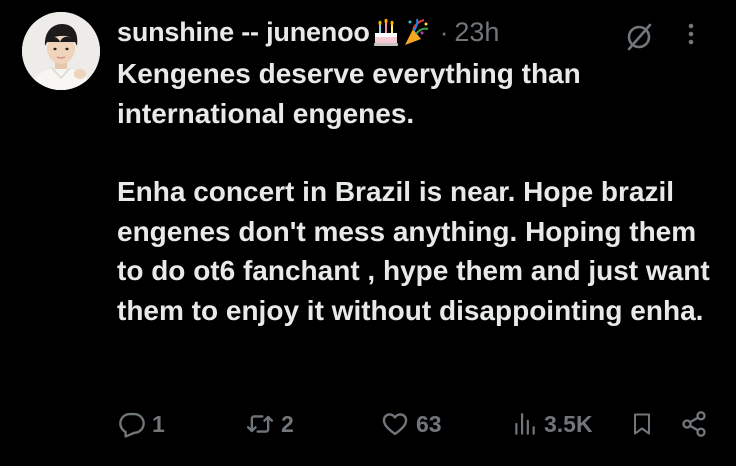 The width and height of the screenshot is (736, 466). What do you see at coordinates (416, 32) in the screenshot?
I see `party-popper-emoji` at bounding box center [416, 32].